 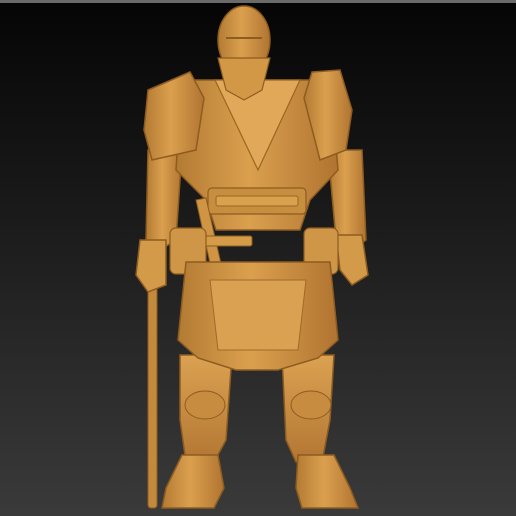 I want to click on tabard, so click(x=258, y=316).